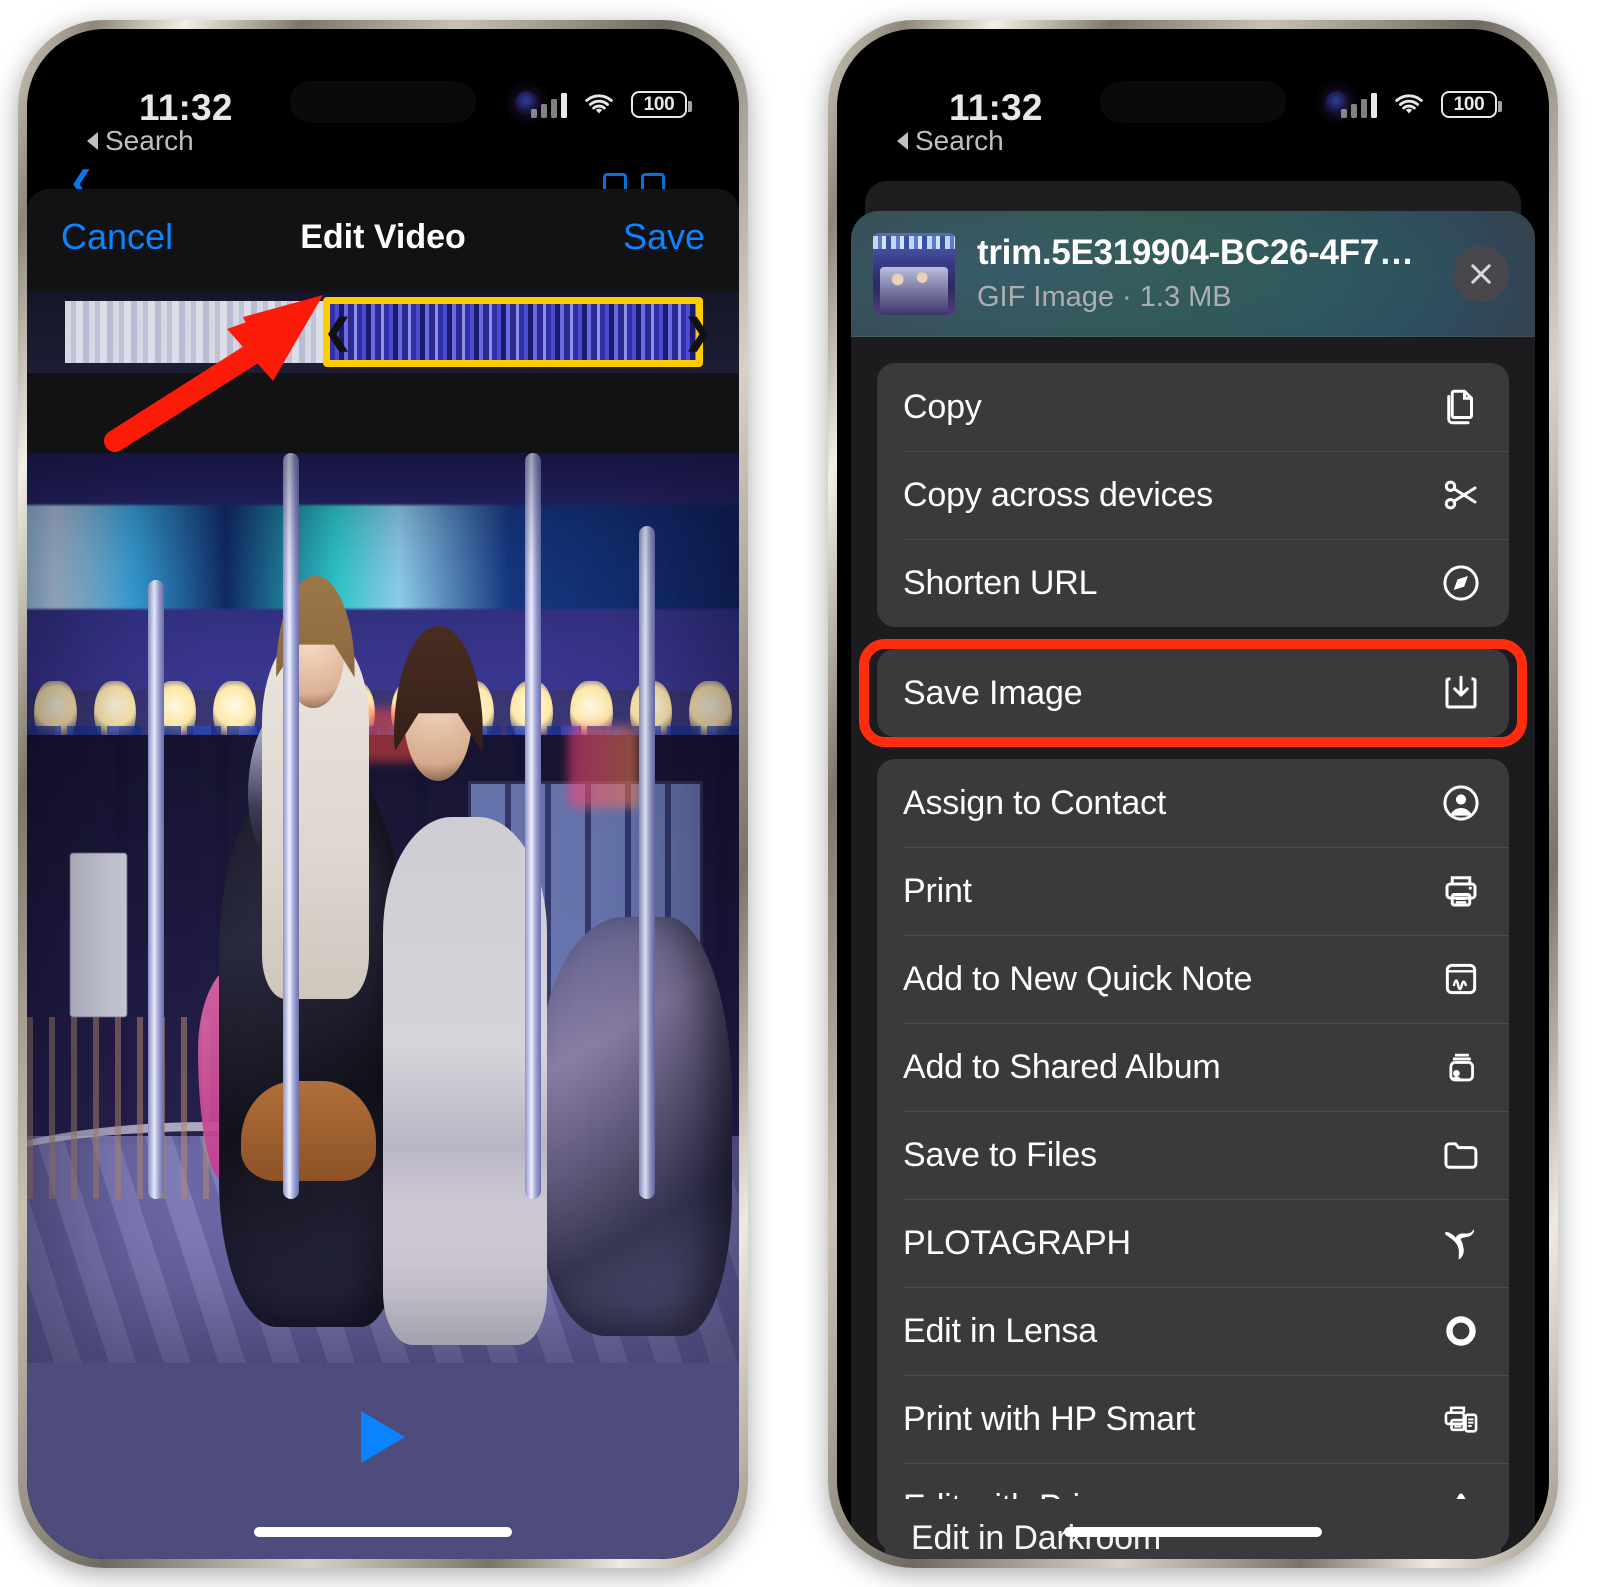  I want to click on menu-item-label: Edit in Darkroom, so click(1036, 1537).